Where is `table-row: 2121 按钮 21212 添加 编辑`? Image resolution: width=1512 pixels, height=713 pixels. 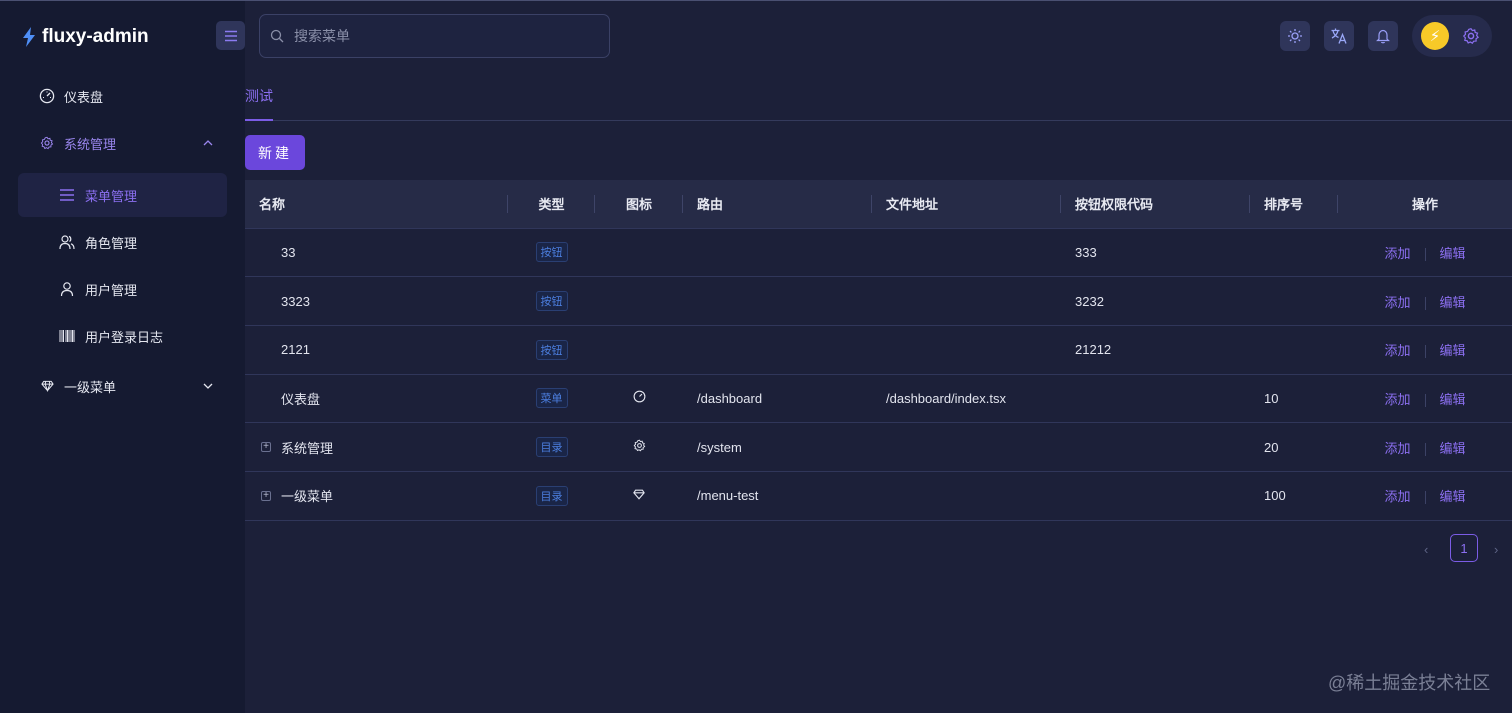
table-row: 2121 按钮 21212 添加 编辑 is located at coordinates (878, 350).